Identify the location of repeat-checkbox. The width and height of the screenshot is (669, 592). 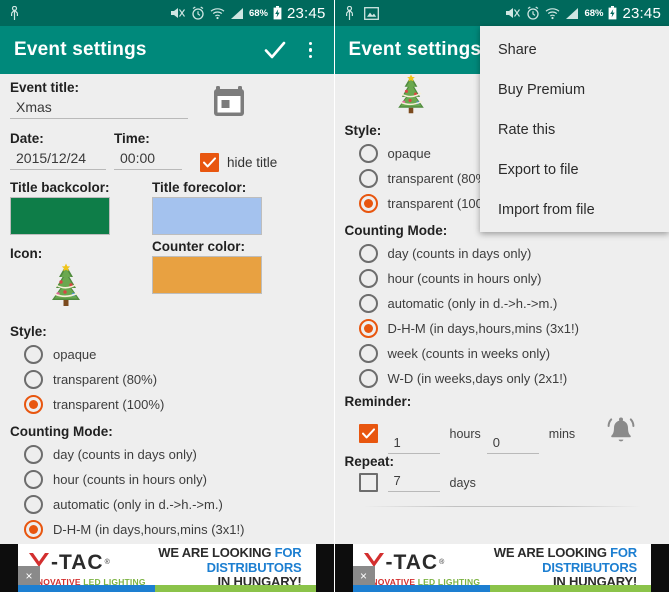
(368, 482).